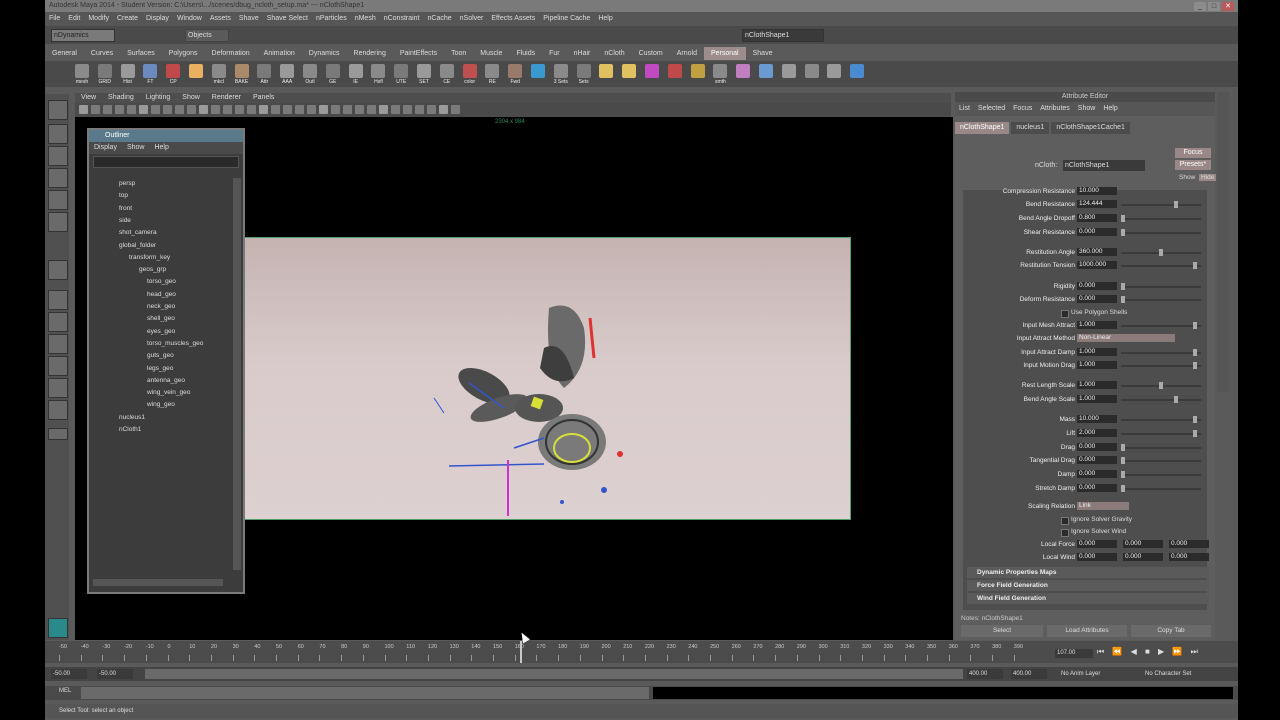 This screenshot has height=720, width=1280. Describe the element at coordinates (1097, 252) in the screenshot. I see `attr-value-field: 360.000` at that location.